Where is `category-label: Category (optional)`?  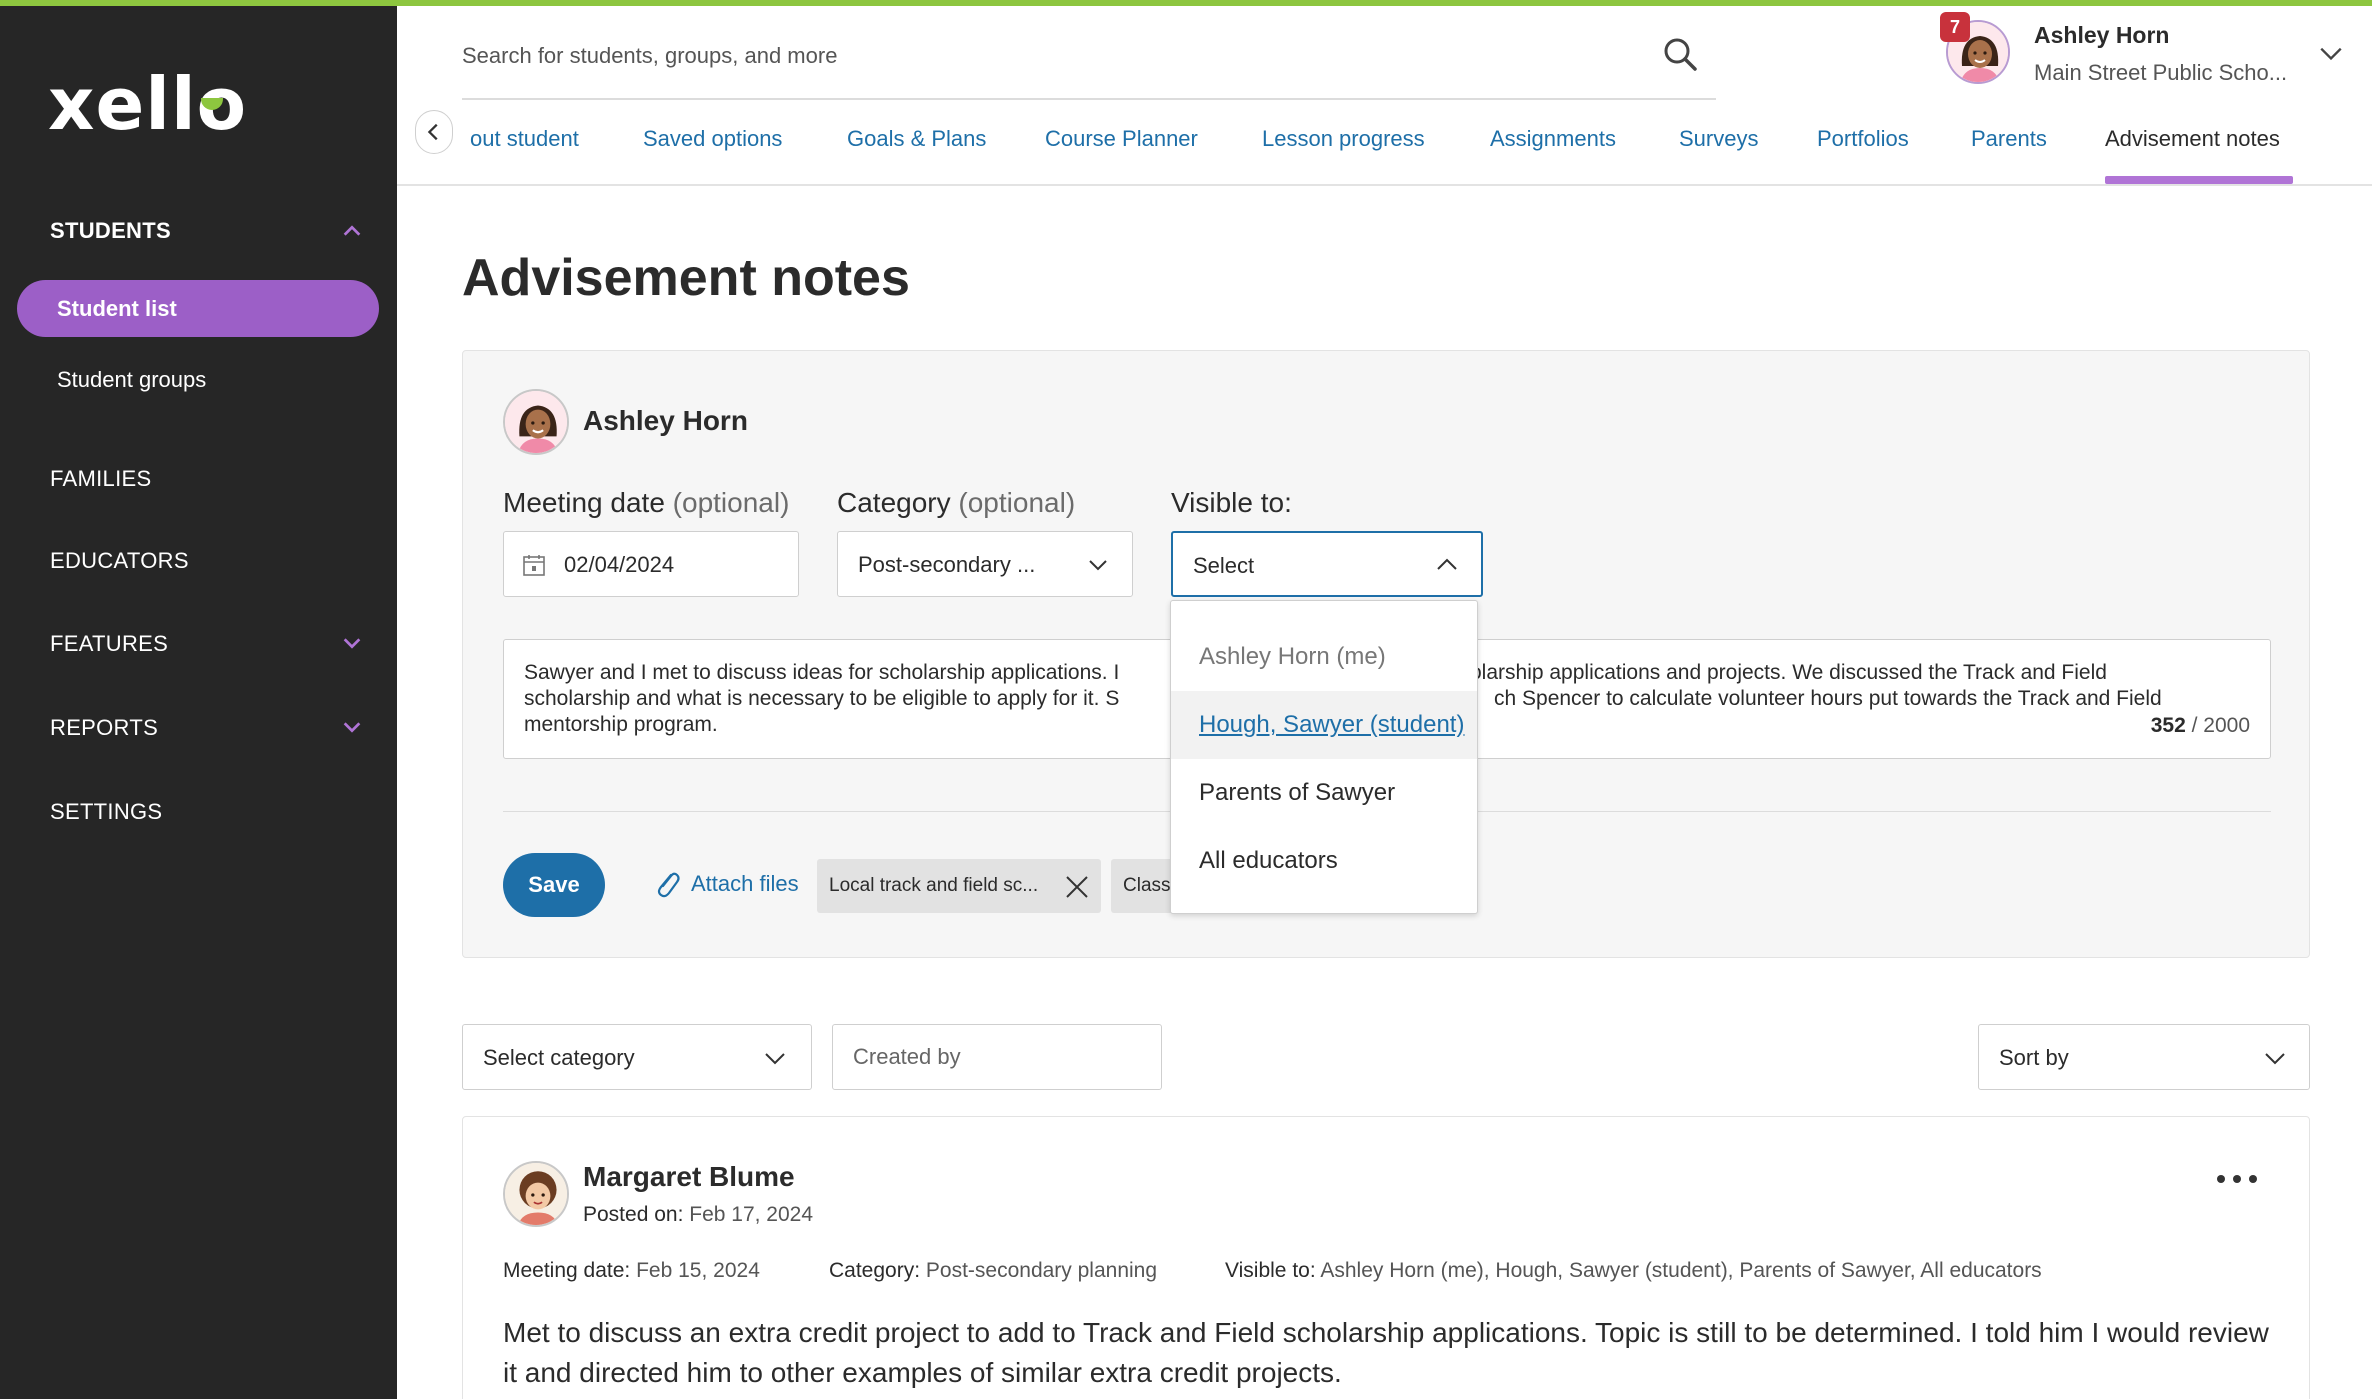 category-label: Category (optional) is located at coordinates (956, 502).